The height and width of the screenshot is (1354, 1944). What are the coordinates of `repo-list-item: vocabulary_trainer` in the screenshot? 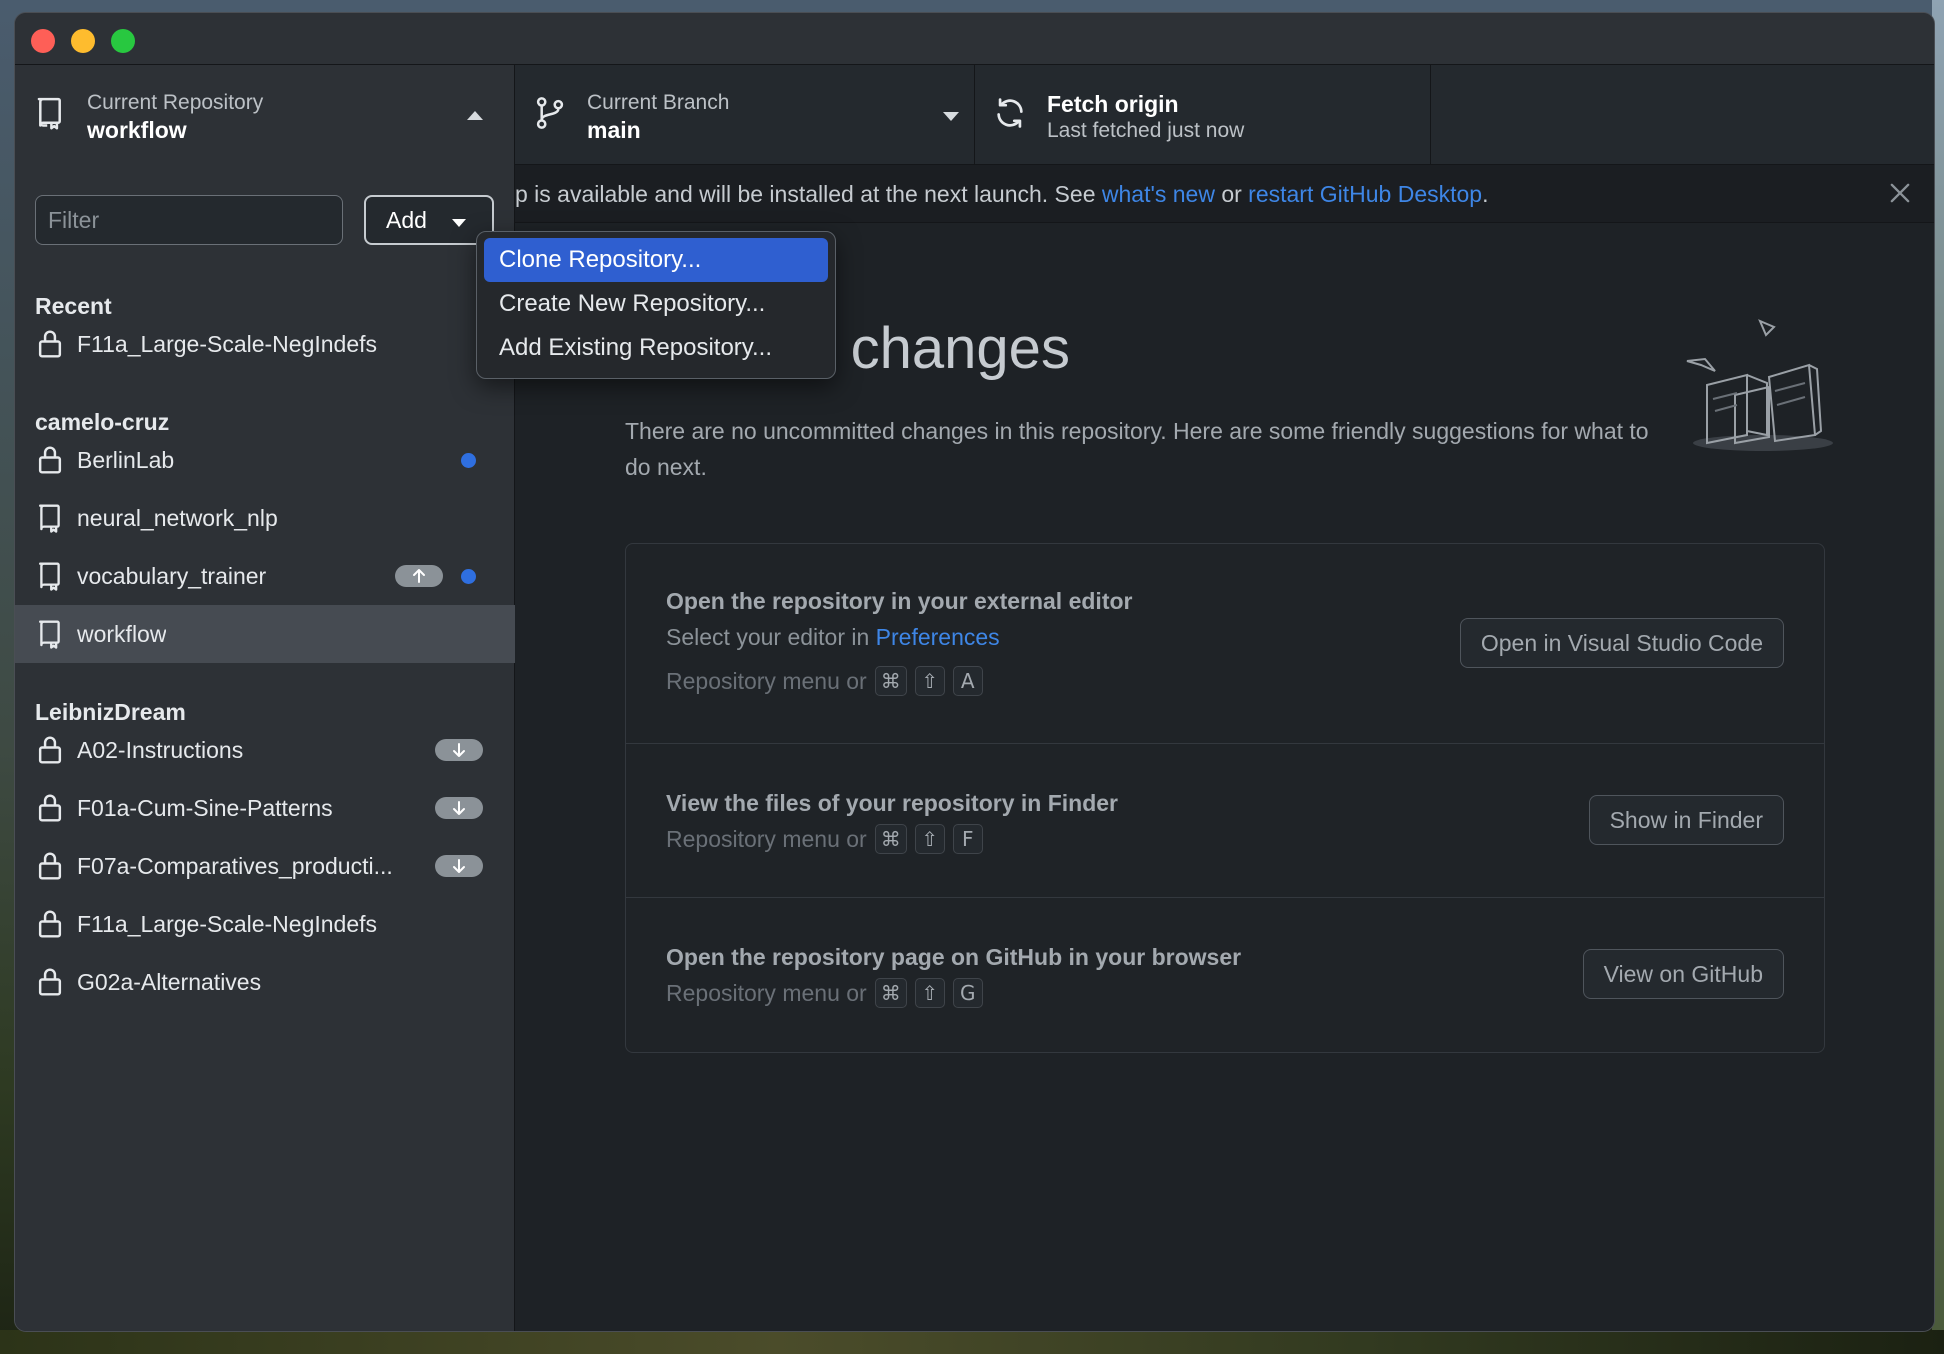 It's located at (265, 576).